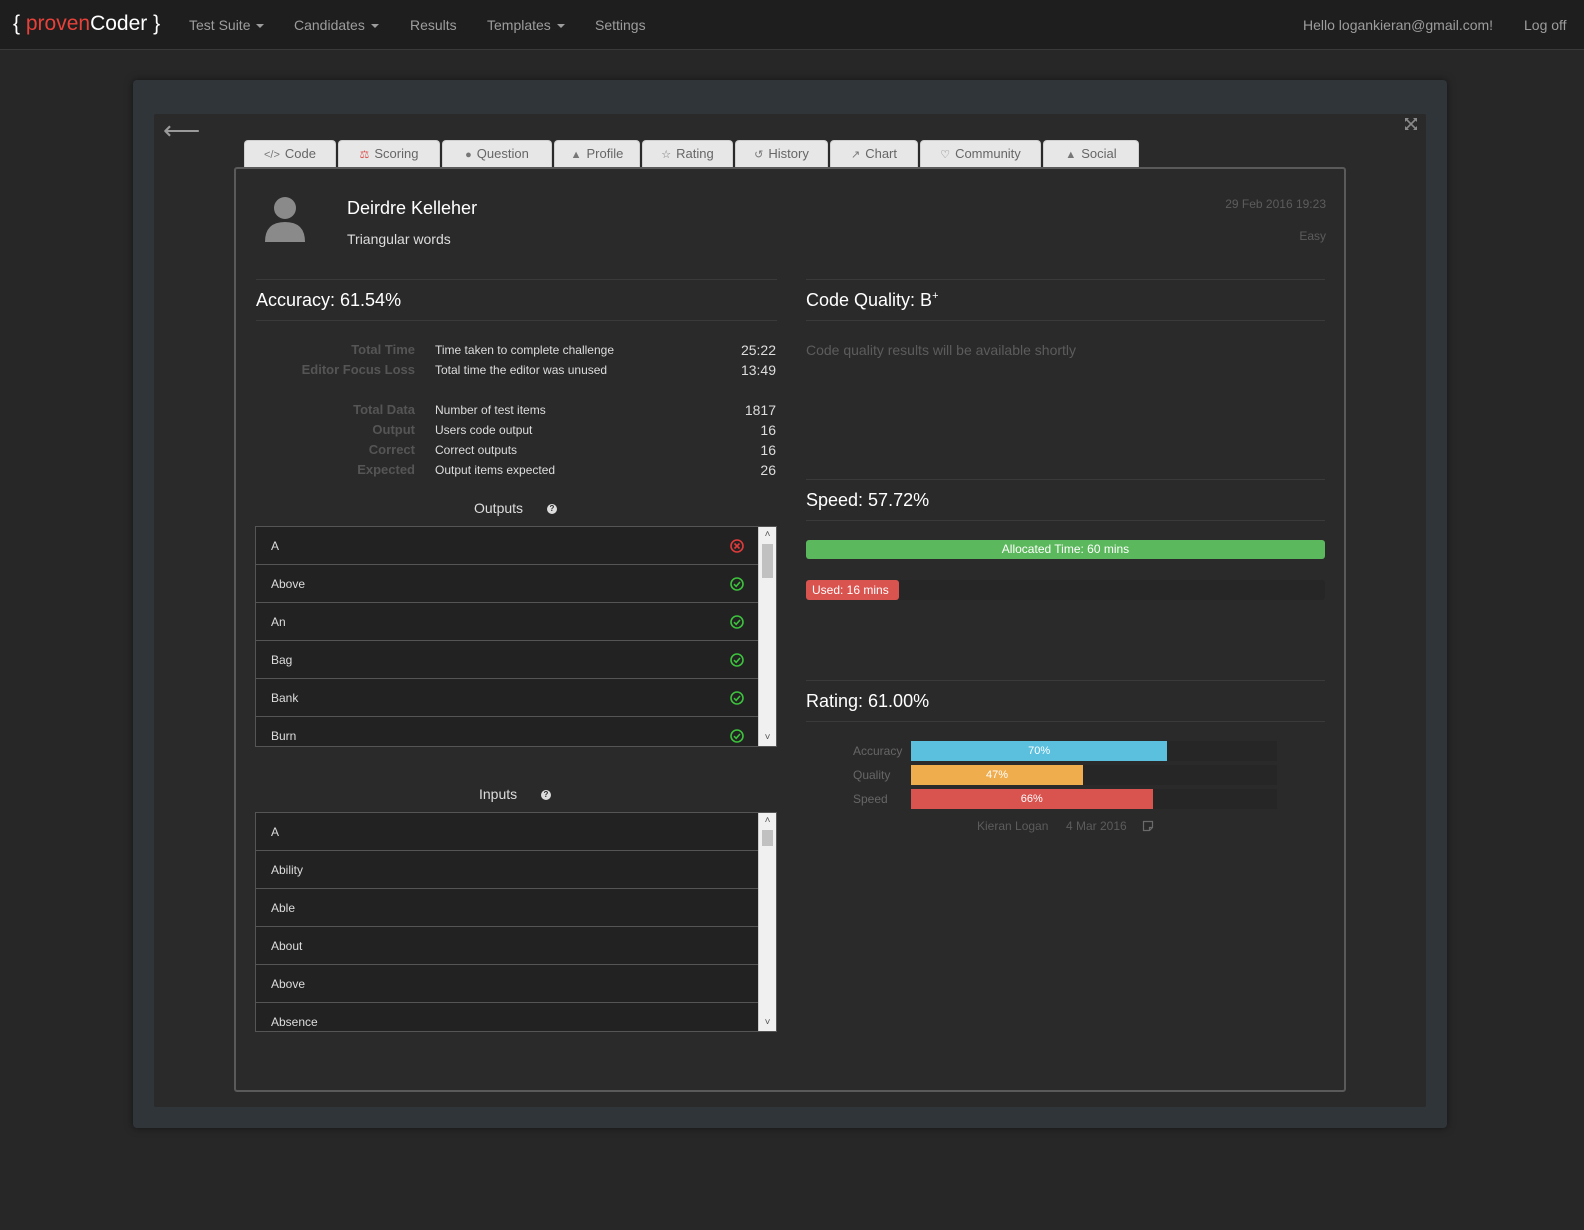 The height and width of the screenshot is (1230, 1584). Describe the element at coordinates (1275, 204) in the screenshot. I see `submission-date: 29 Feb 2016 19:23` at that location.